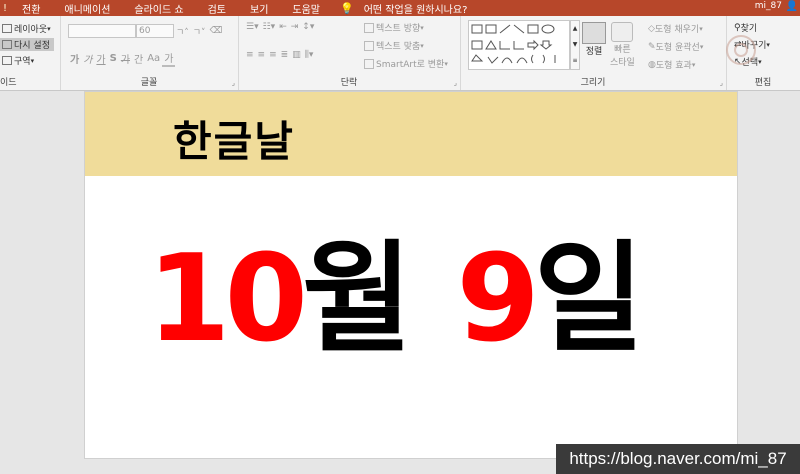 The image size is (800, 474). I want to click on group-label-font: 글꼴, so click(149, 83).